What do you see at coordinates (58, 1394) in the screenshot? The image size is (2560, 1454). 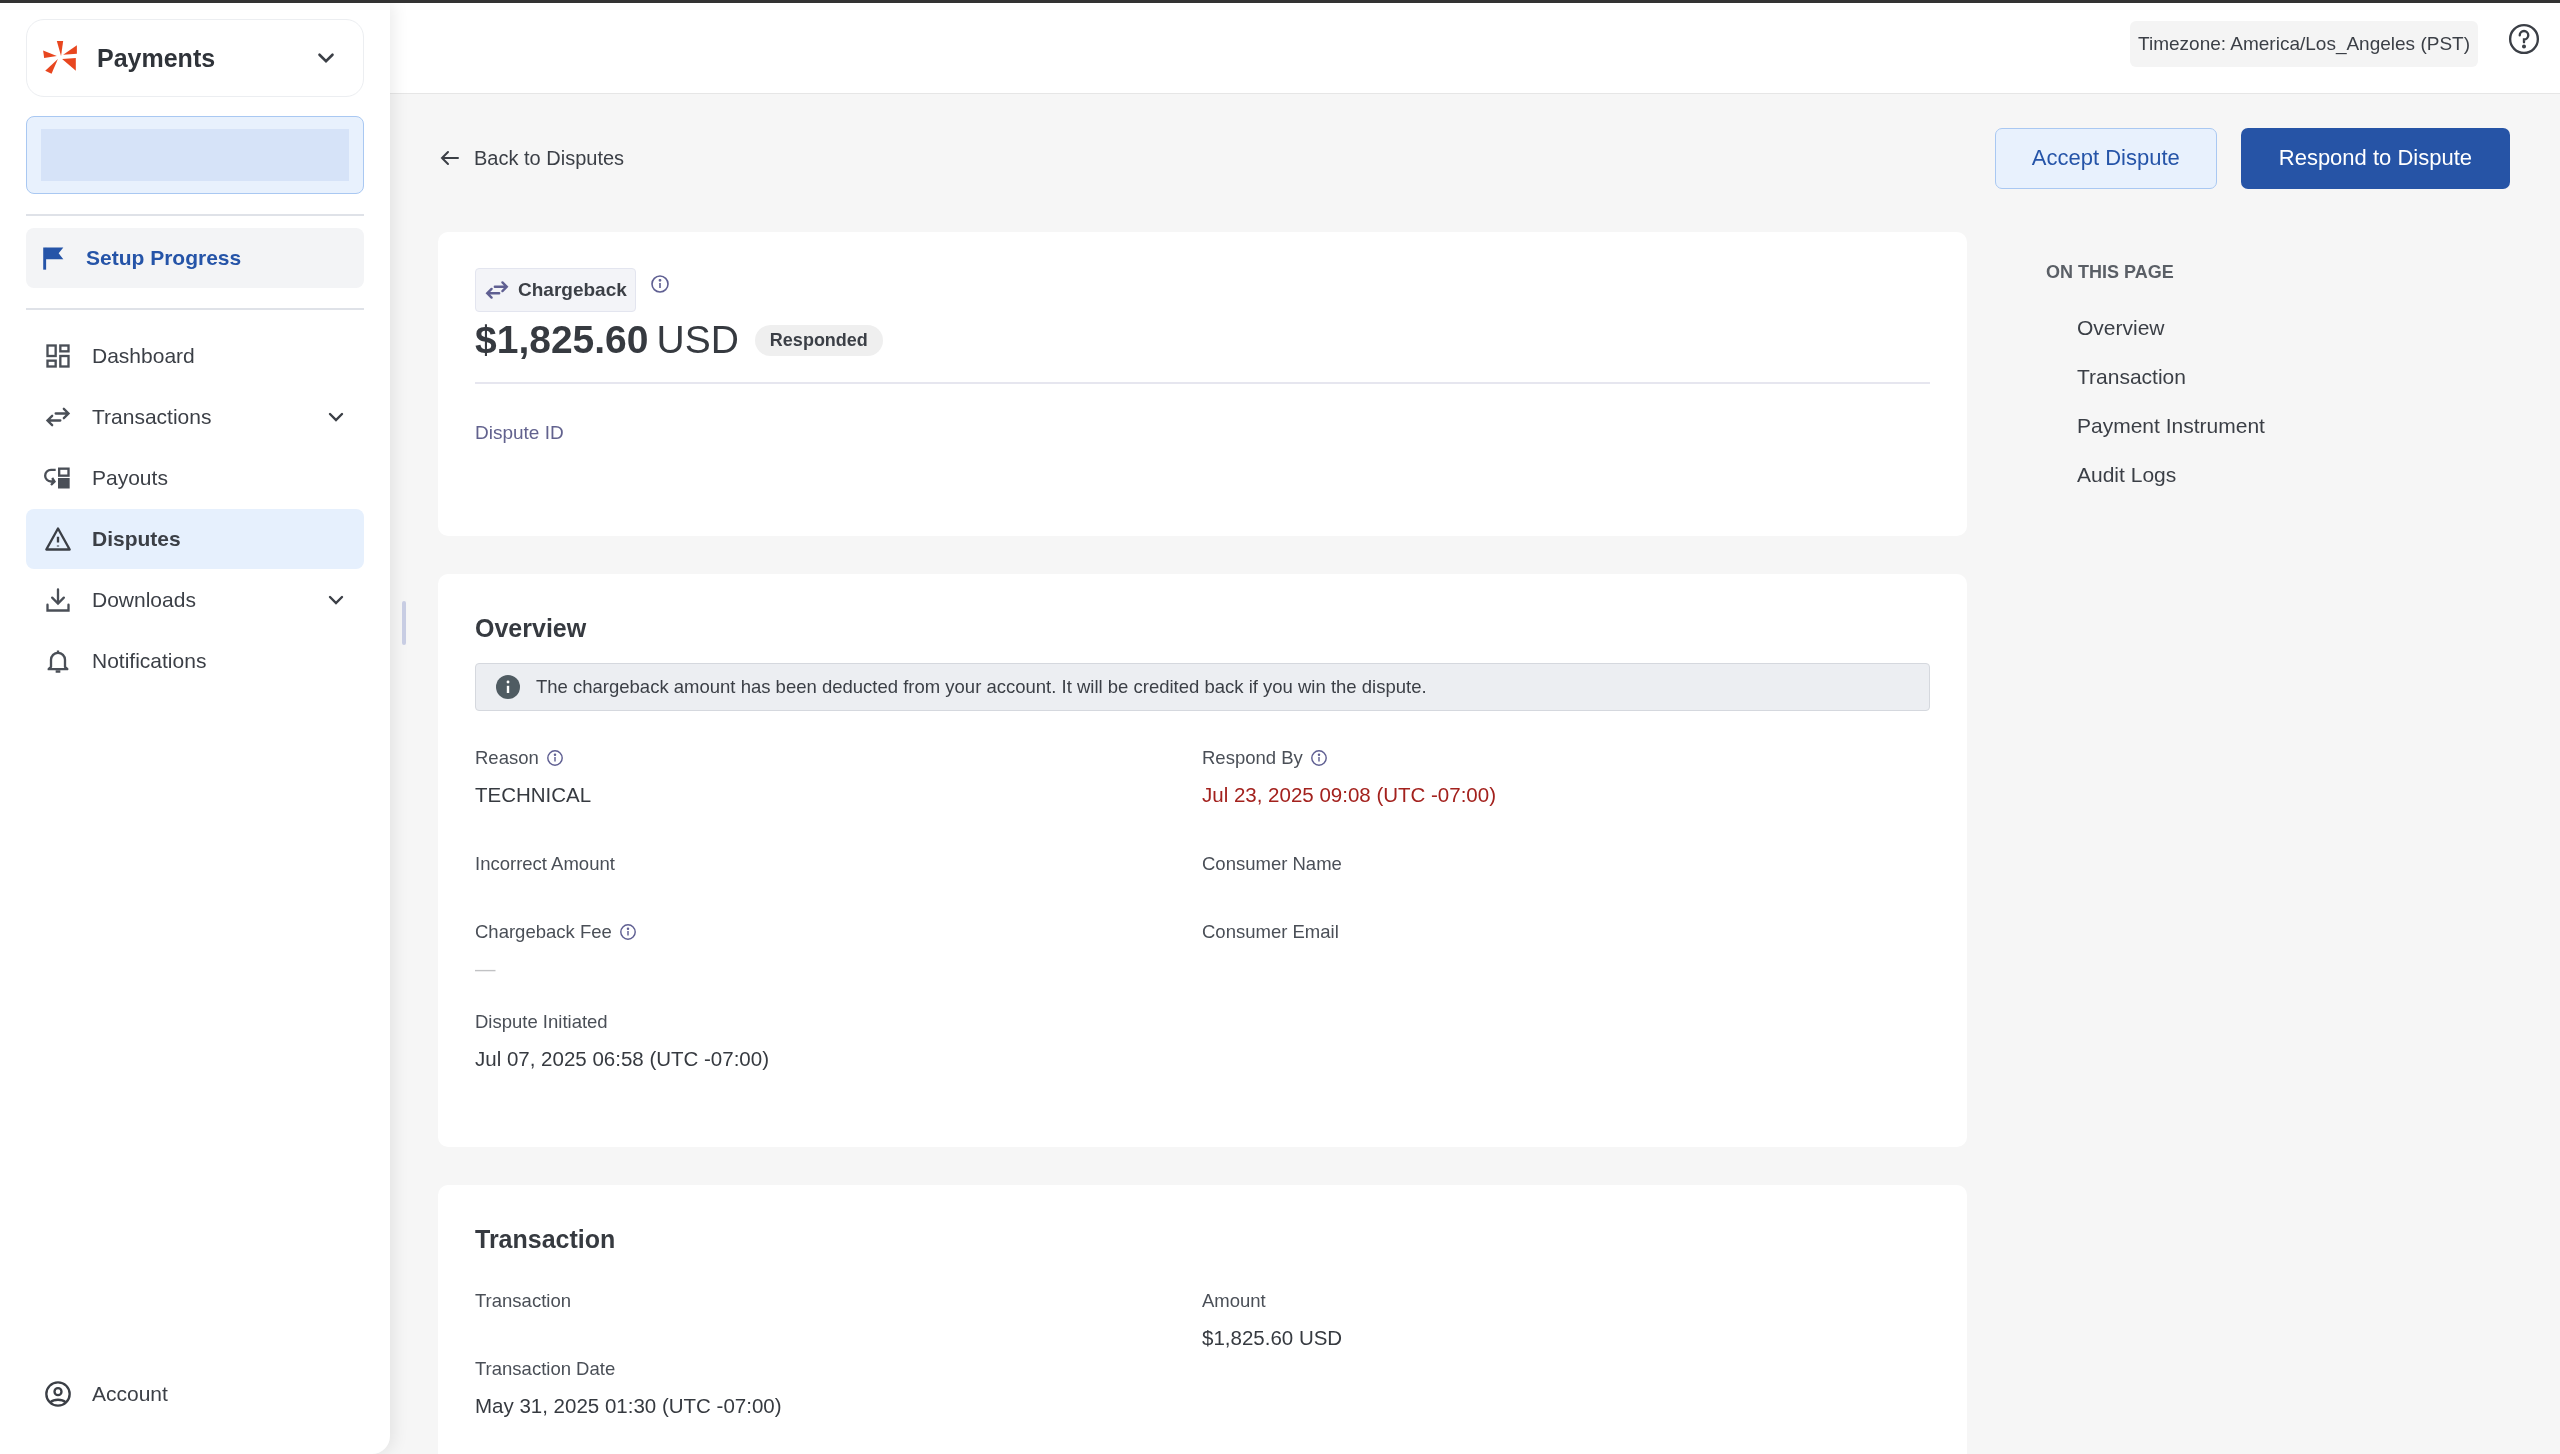 I see `user-circle-icon` at bounding box center [58, 1394].